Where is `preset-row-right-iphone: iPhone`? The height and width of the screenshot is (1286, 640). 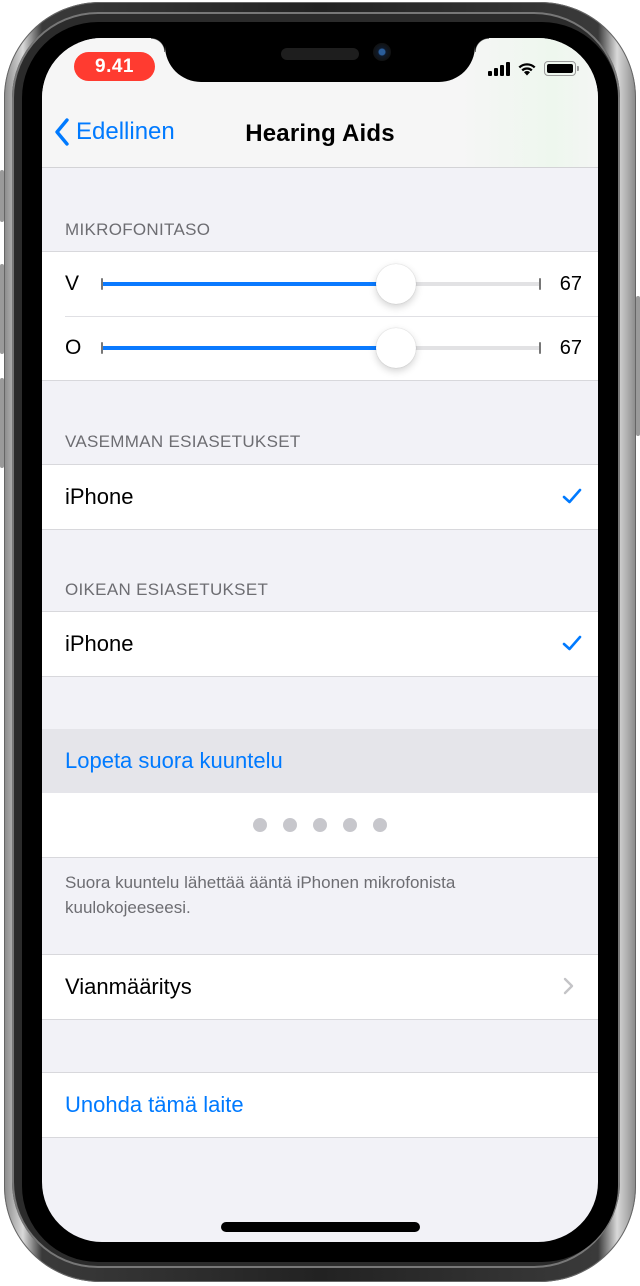
preset-row-right-iphone: iPhone is located at coordinates (320, 644).